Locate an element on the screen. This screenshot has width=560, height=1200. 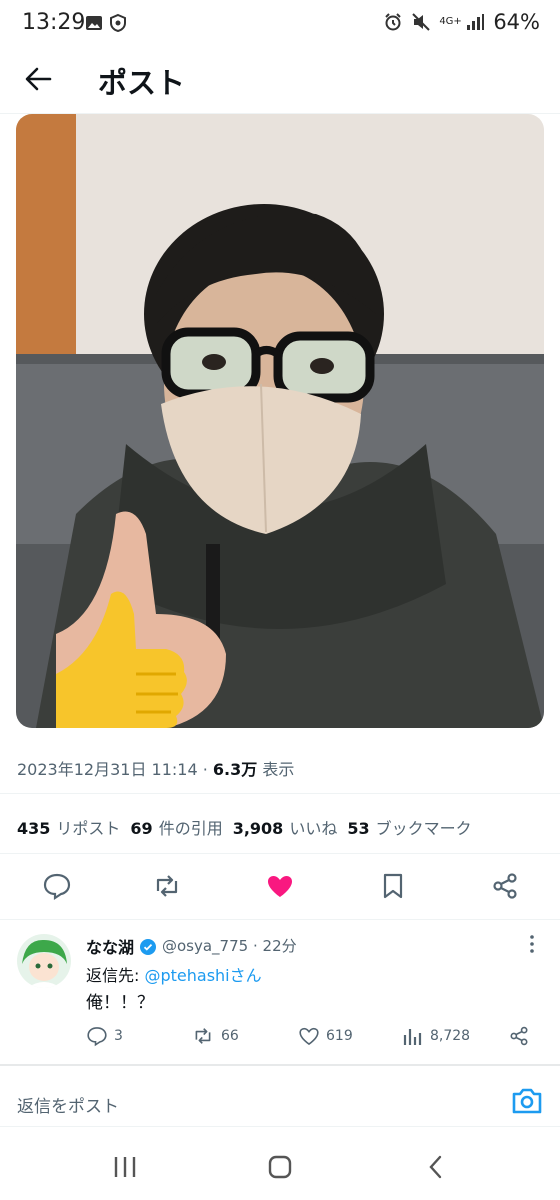
reply-to-line: 返信先: @ptehashiさん is located at coordinates (174, 975).